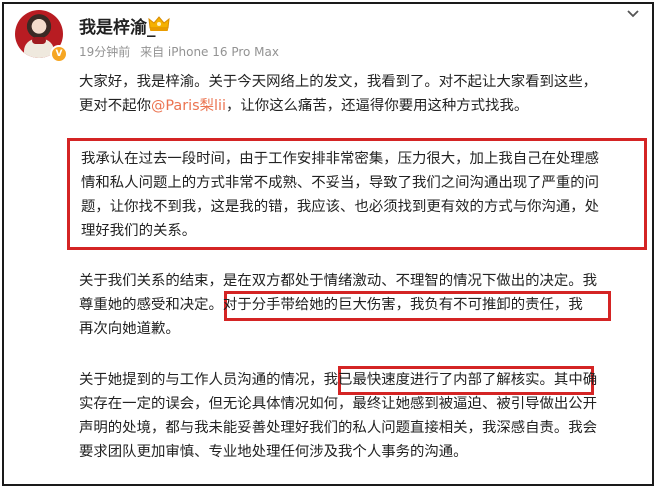 This screenshot has width=660, height=490. What do you see at coordinates (117, 25) in the screenshot?
I see `username: 我是梓渝_` at bounding box center [117, 25].